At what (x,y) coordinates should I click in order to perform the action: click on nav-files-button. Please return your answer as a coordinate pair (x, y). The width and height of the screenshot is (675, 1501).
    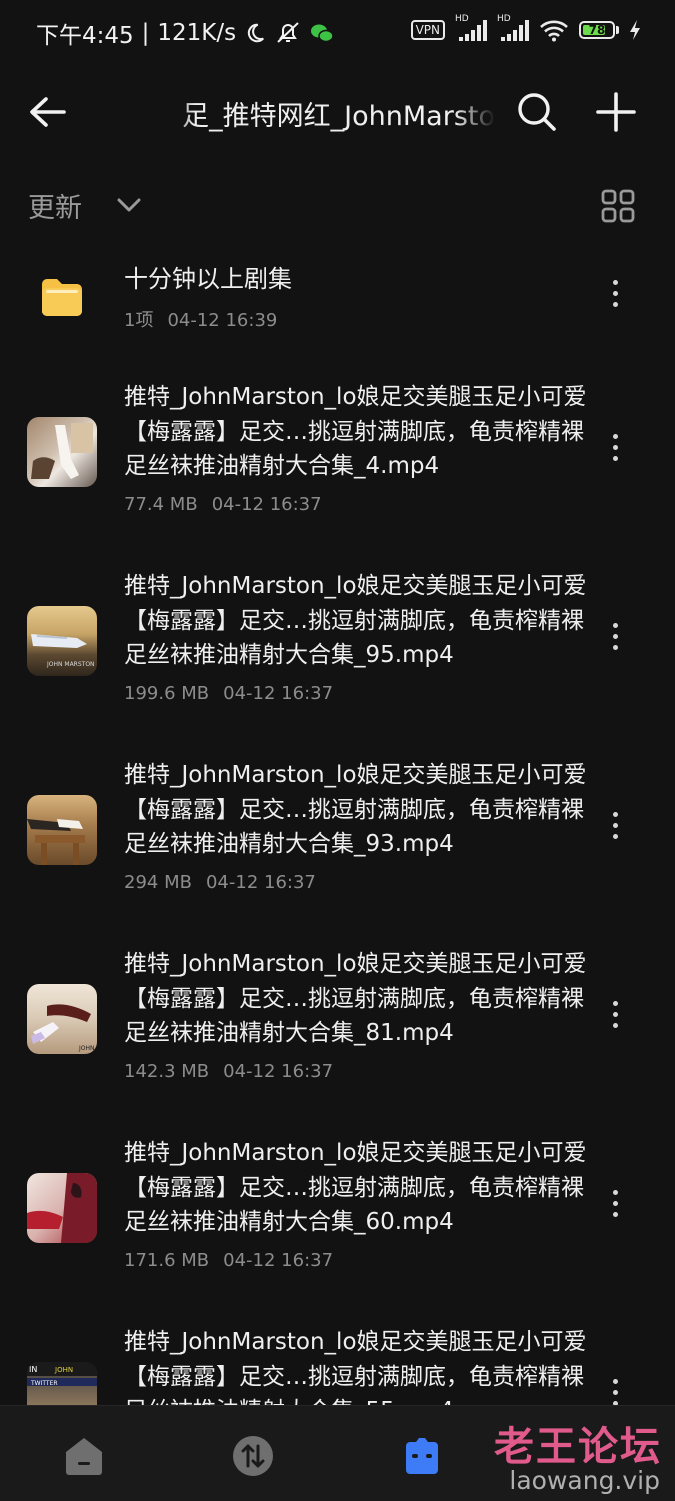
    Looking at the image, I should click on (422, 1456).